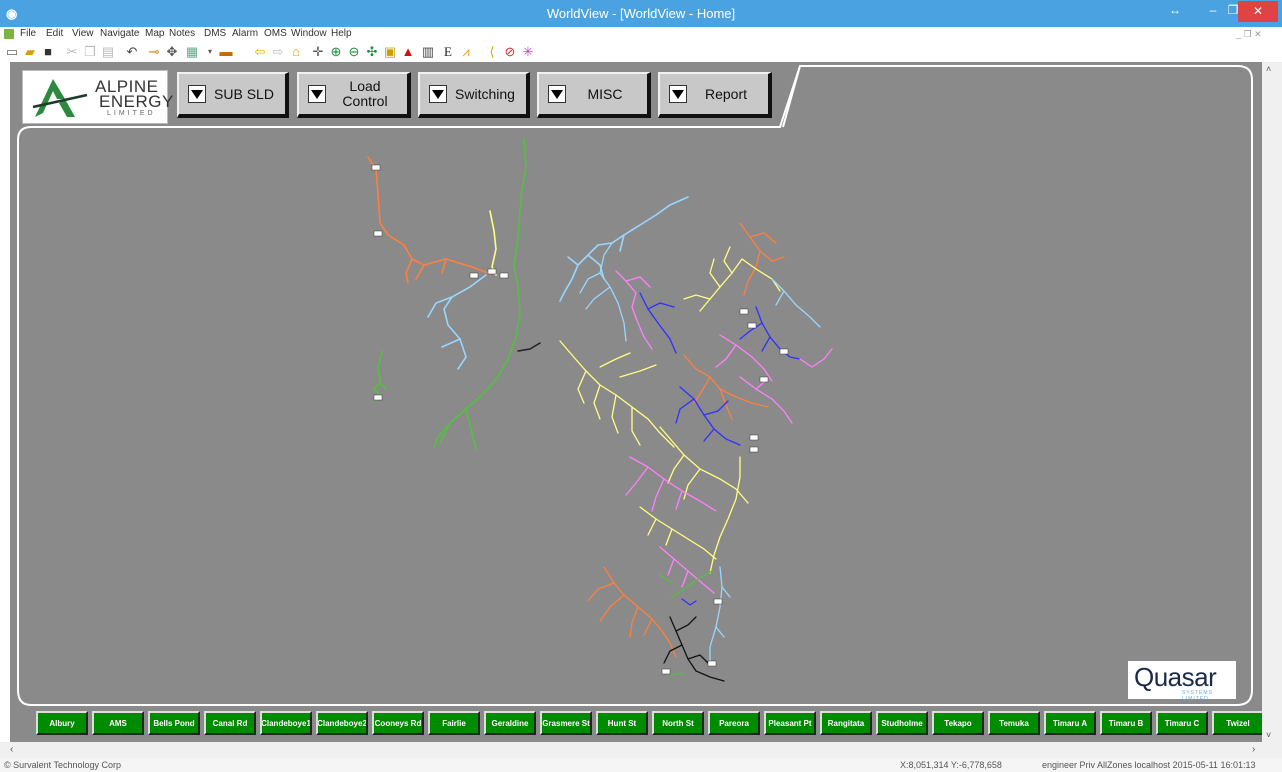  I want to click on substation-button-twizel: Twizel, so click(1238, 723).